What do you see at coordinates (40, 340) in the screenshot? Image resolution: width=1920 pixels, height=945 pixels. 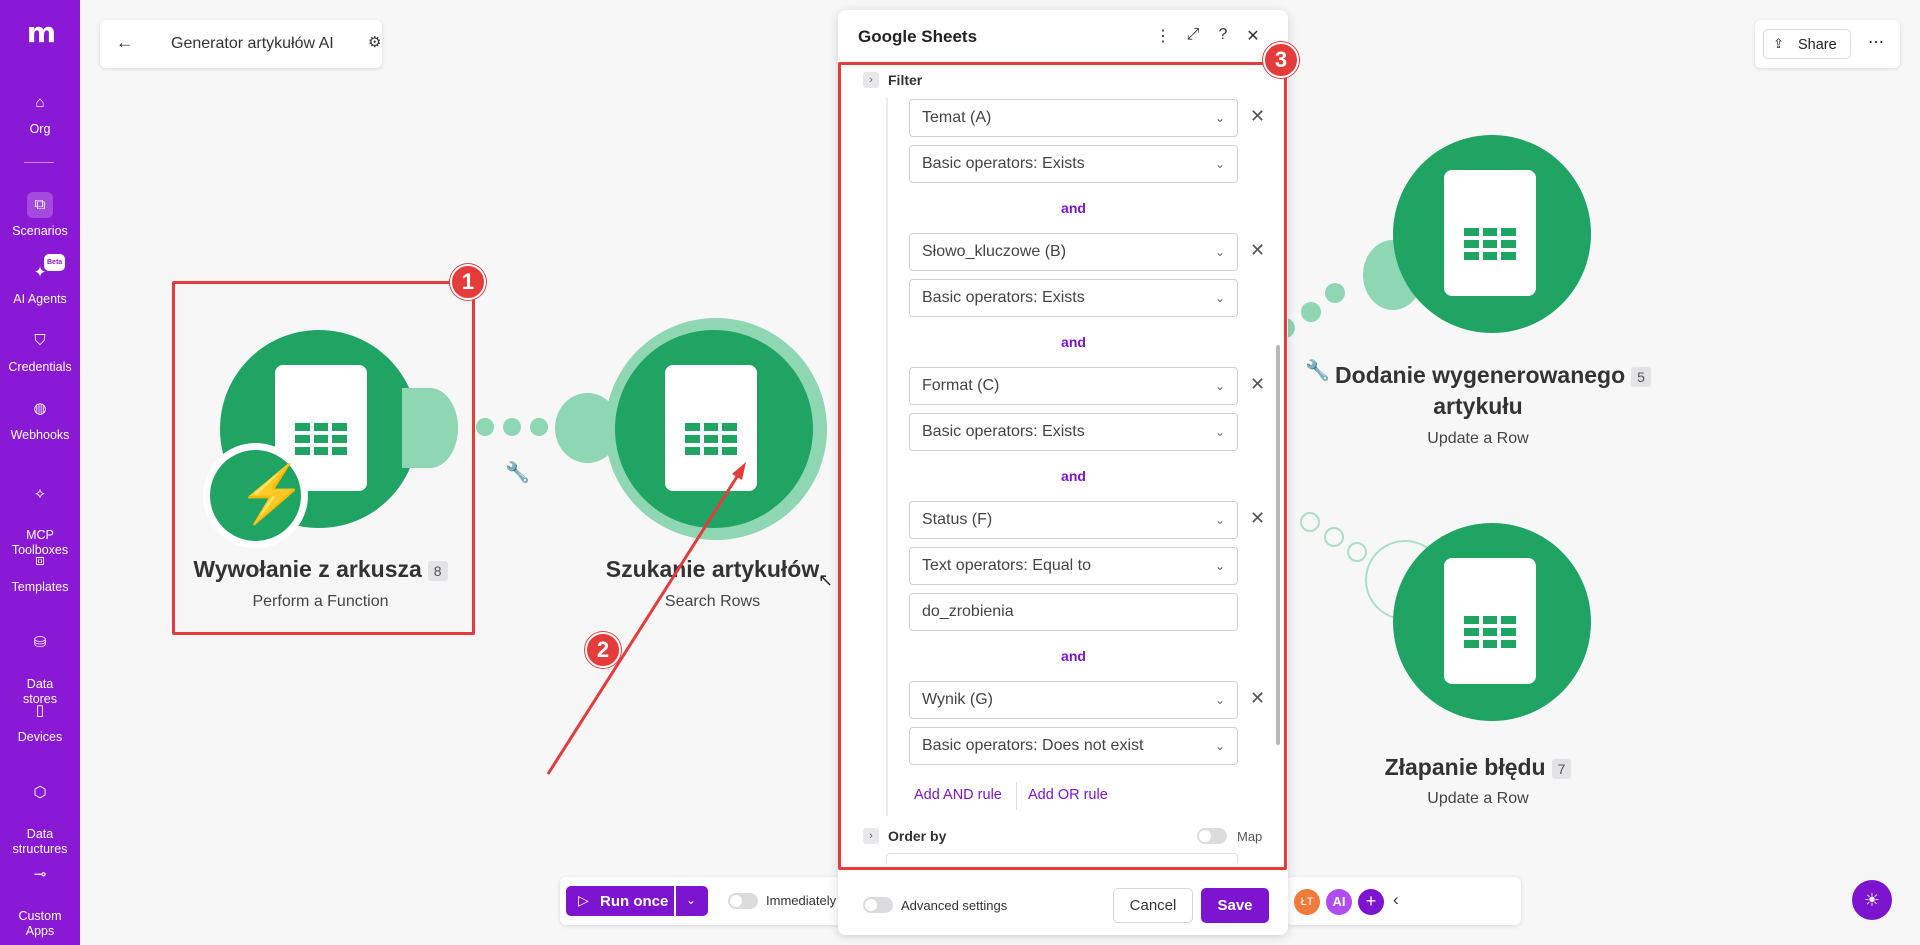 I see `shield-icon: ⛉` at bounding box center [40, 340].